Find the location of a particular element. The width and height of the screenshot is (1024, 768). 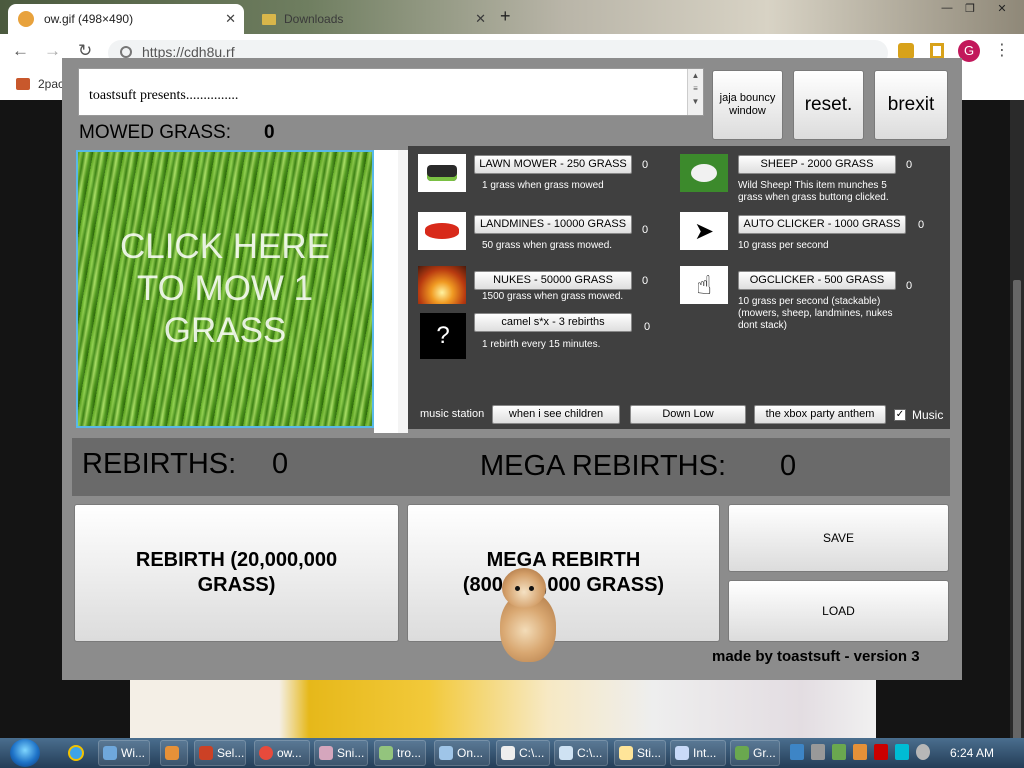

intro-textbox: toastsuft presents............... ▲ ≡ ▼ is located at coordinates (391, 92).